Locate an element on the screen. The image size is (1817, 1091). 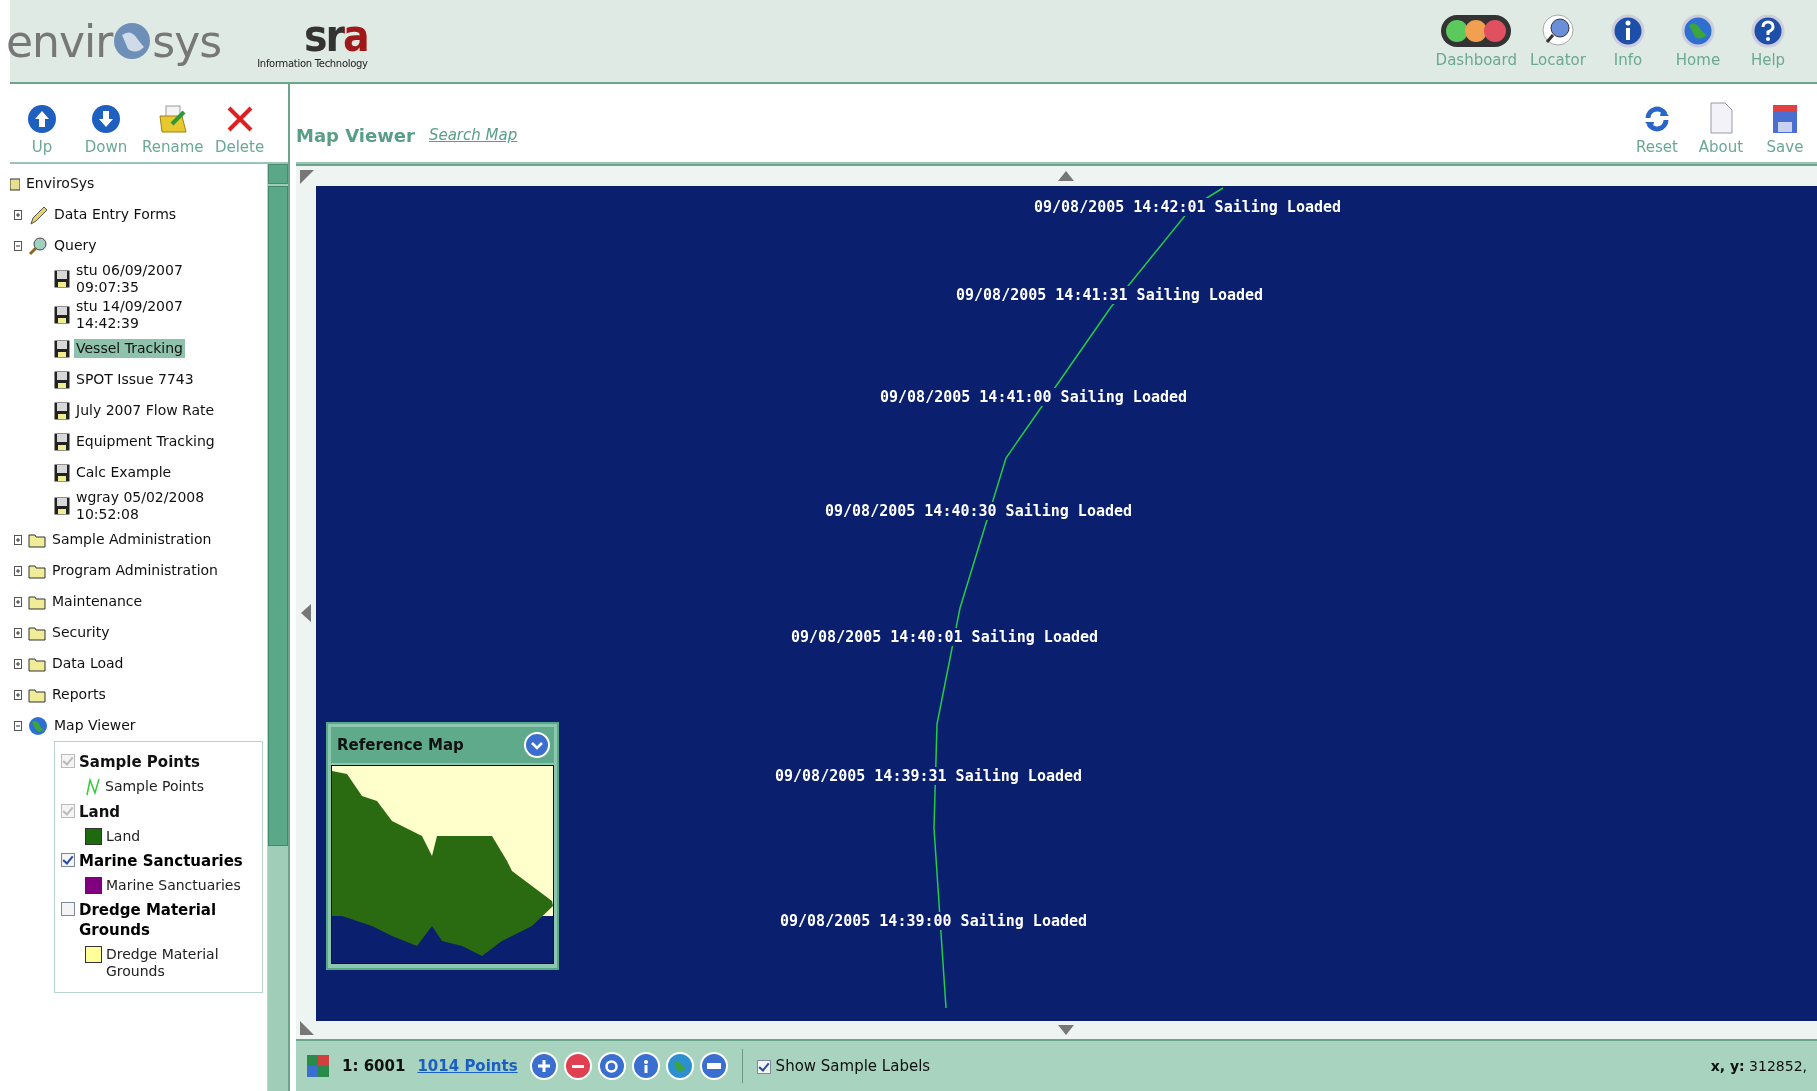
tree-item: Maintenance is located at coordinates (97, 601).